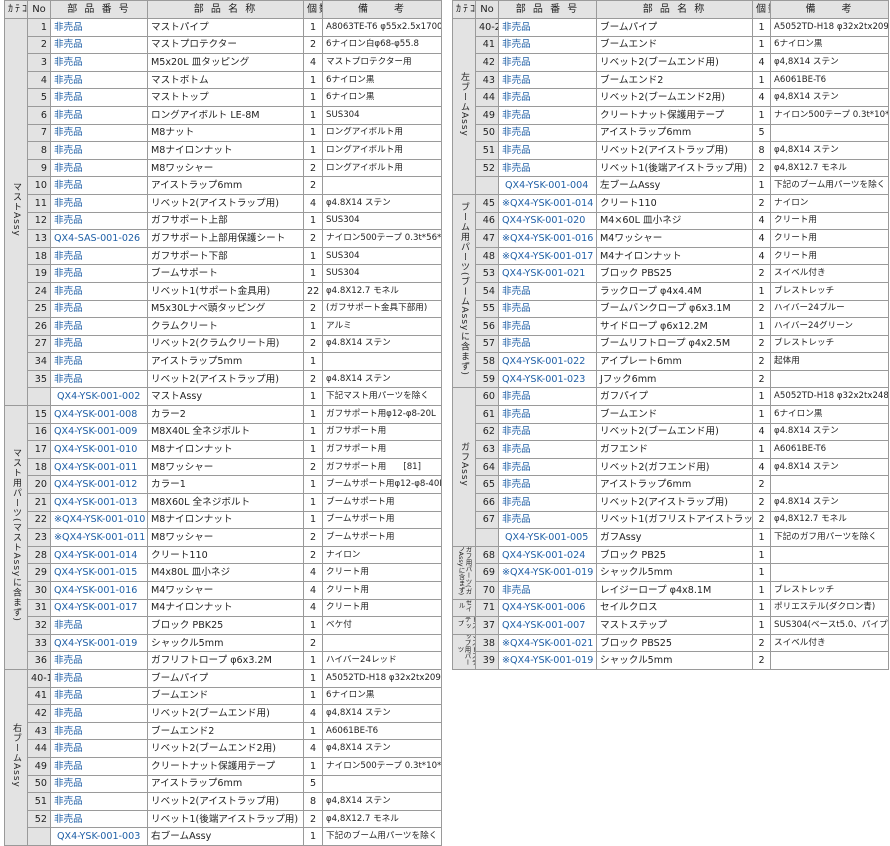  Describe the element at coordinates (670, 9) in the screenshot. I see `table-header-row: ｶﾃｺﾞﾘｰ No 部 品 番 号 部 品 名 称 個数 備 考` at that location.